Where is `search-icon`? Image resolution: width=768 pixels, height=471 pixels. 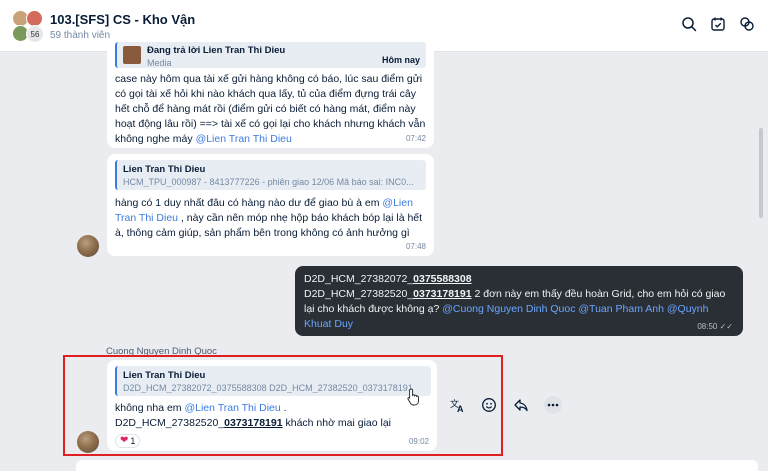 search-icon is located at coordinates (689, 24).